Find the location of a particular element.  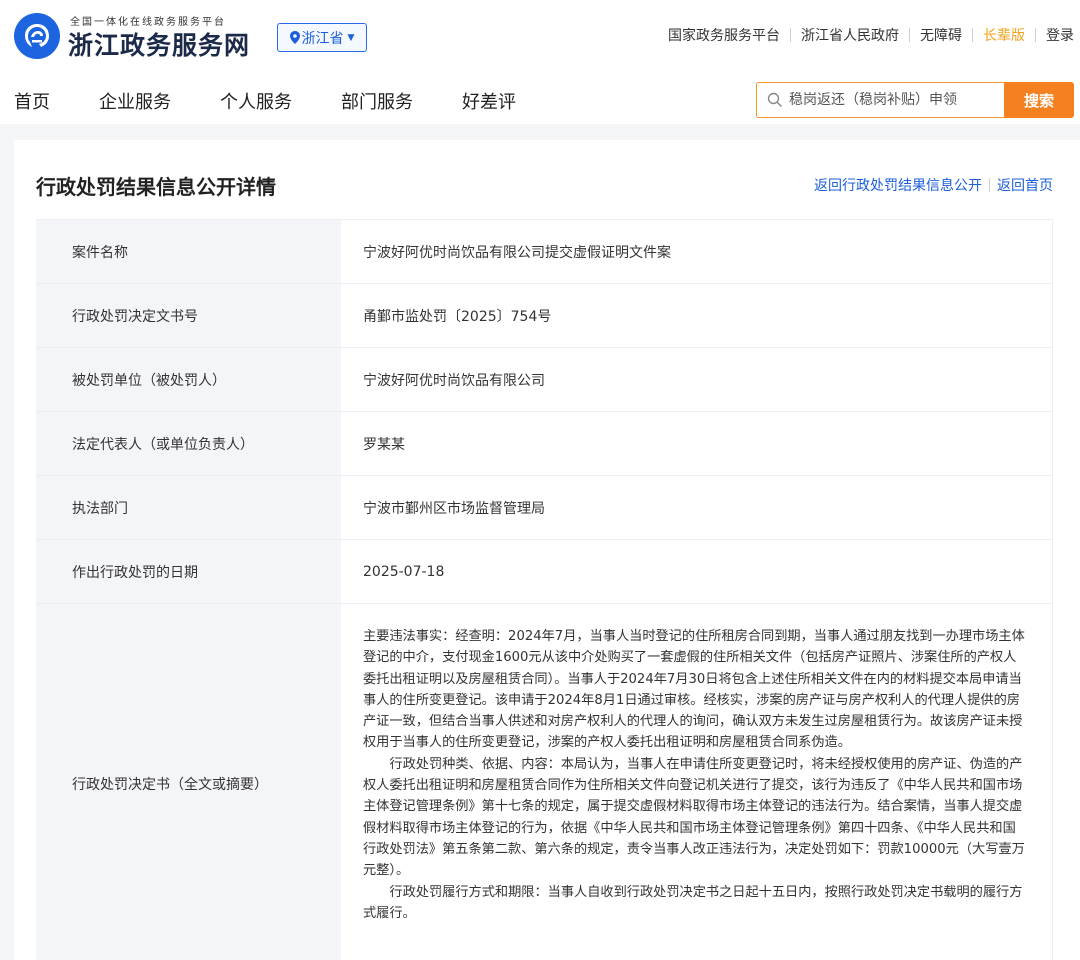

table-row: 执法部门 宁波市鄞州区市场监督管理局 is located at coordinates (544, 508).